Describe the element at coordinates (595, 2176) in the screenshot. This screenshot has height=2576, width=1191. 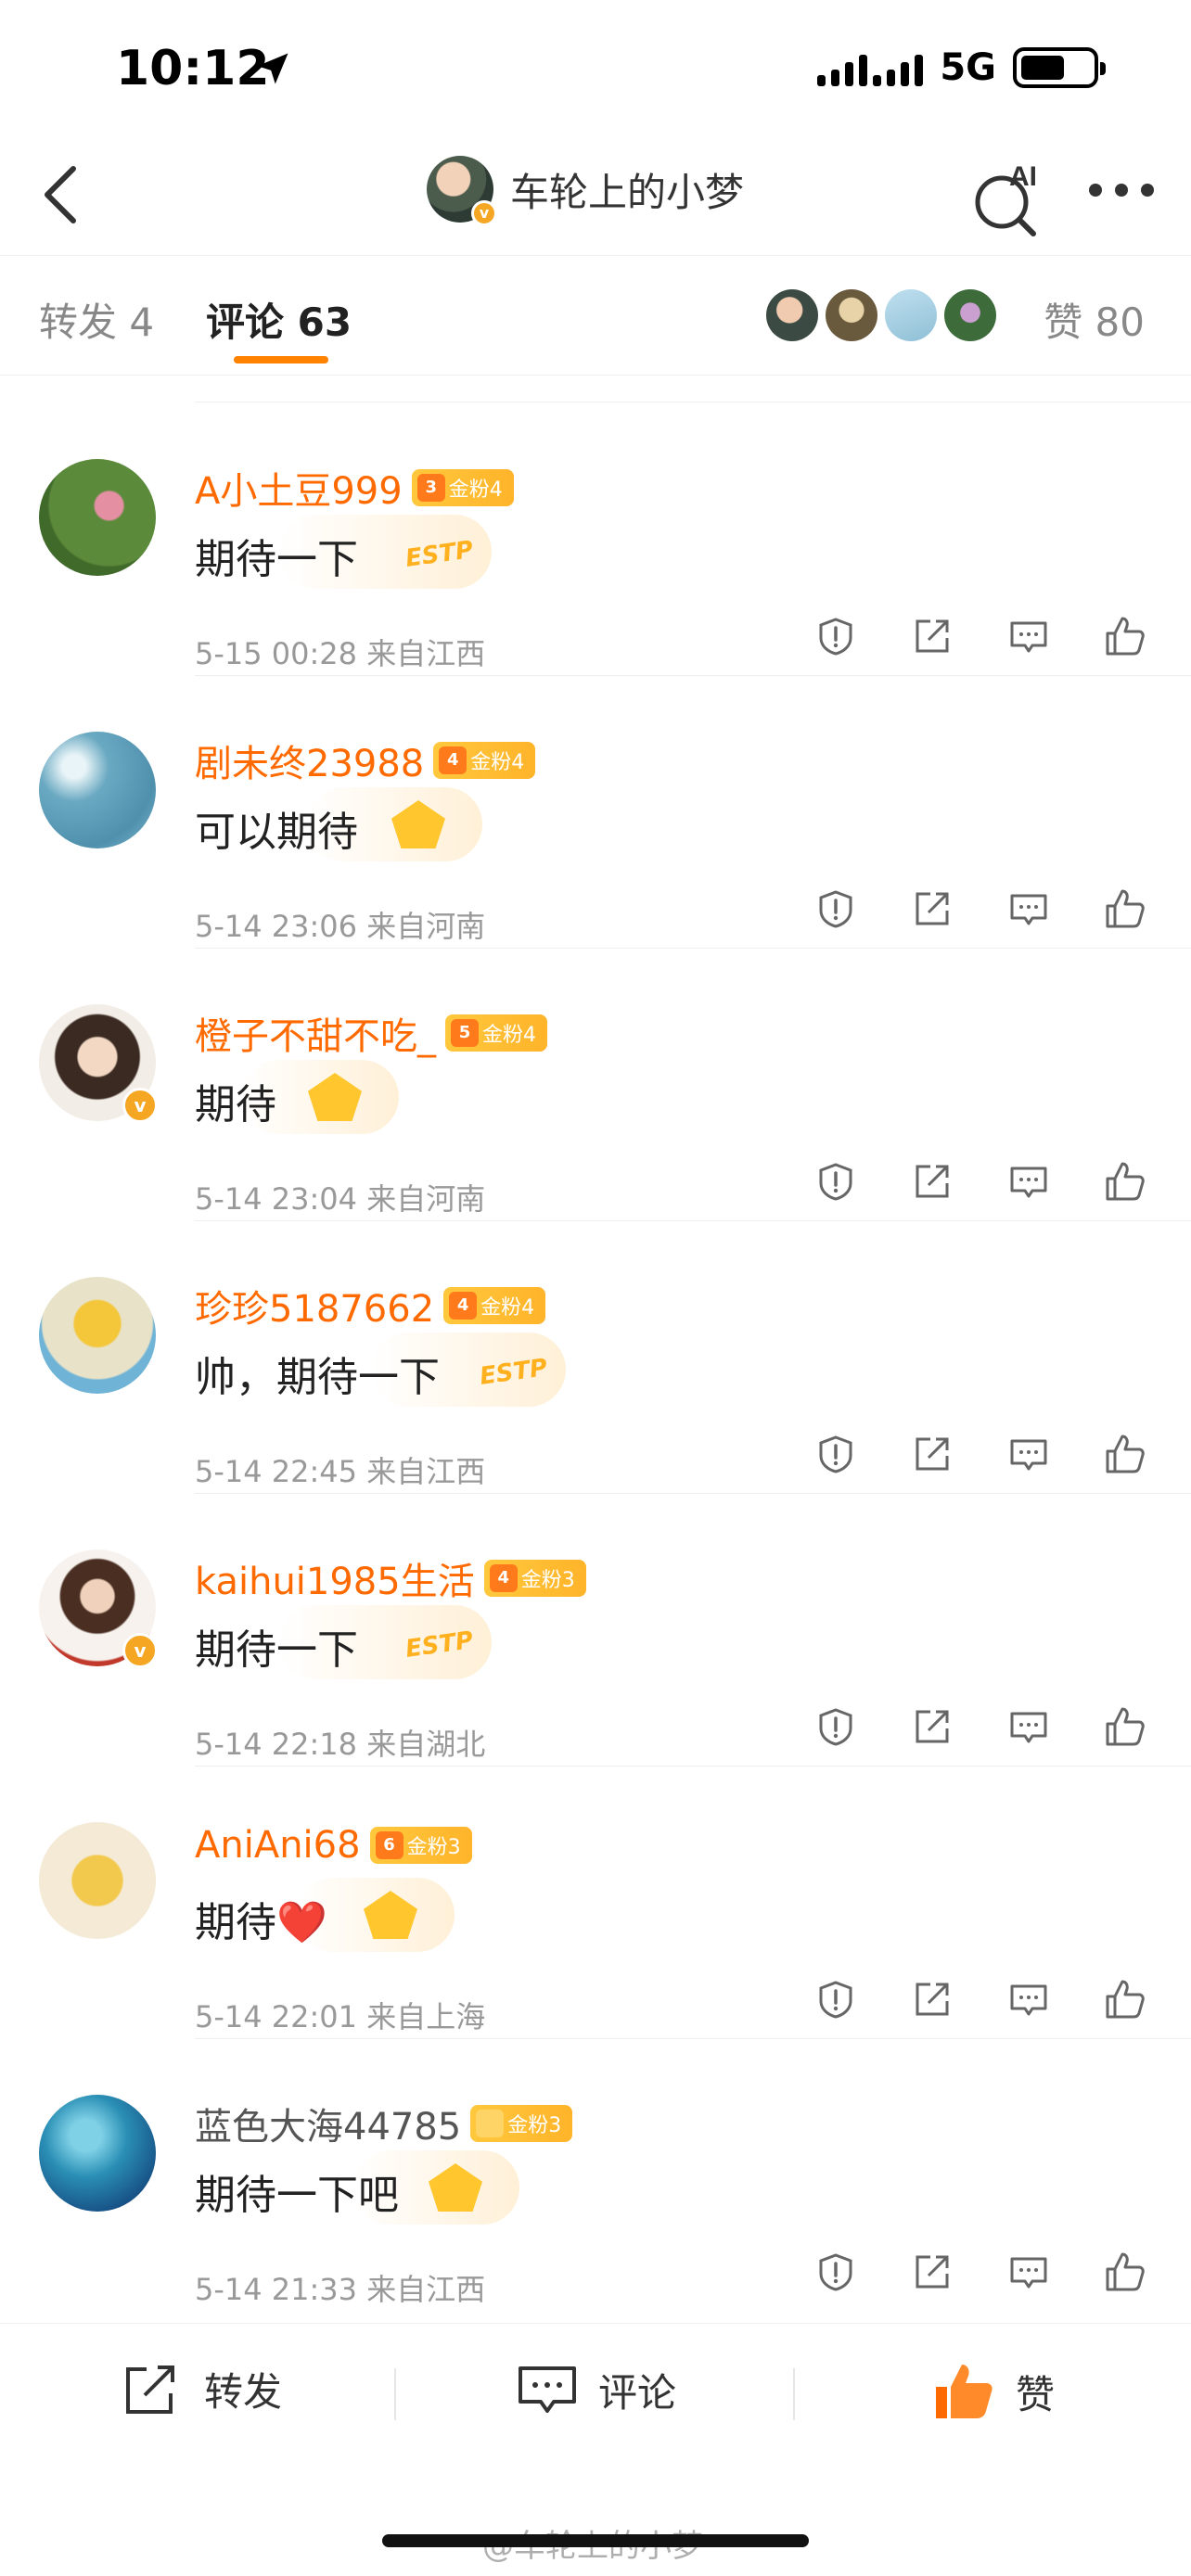
I see `comment-item: 蓝色大海44785 金粉3 期待一下吧 5-14 21:33 来自江西` at that location.